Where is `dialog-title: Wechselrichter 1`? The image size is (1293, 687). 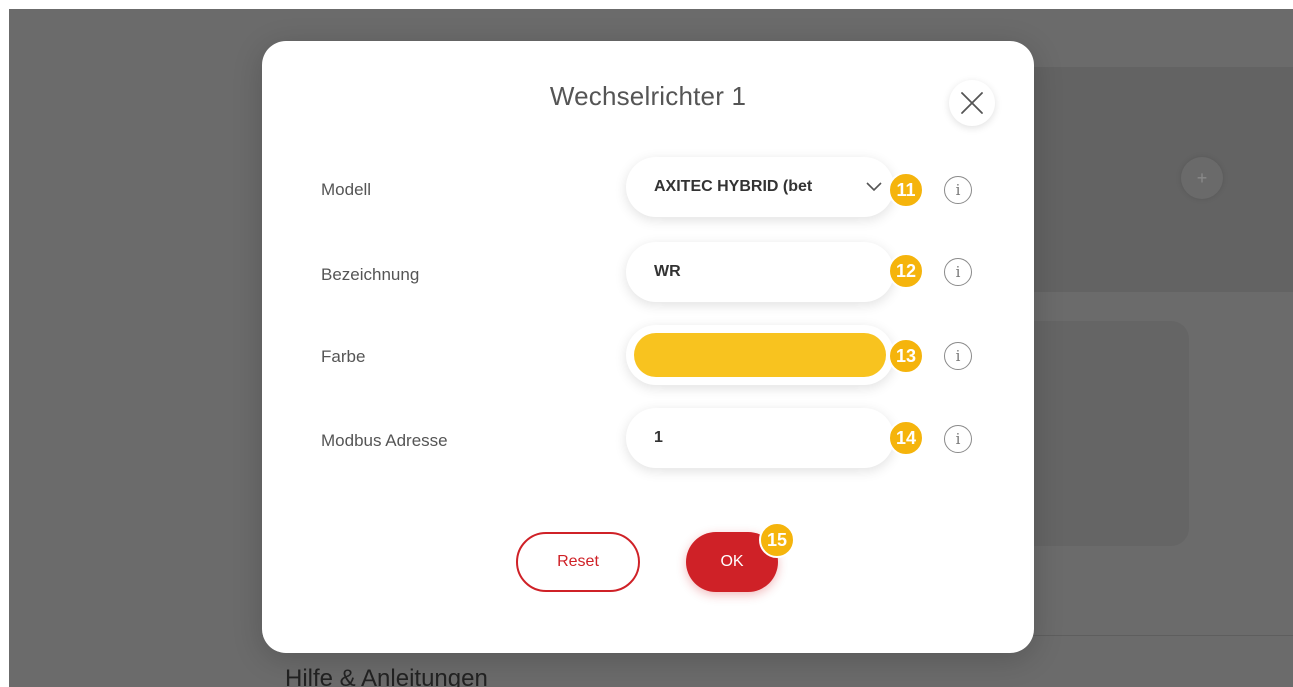
dialog-title: Wechselrichter 1 is located at coordinates (648, 96).